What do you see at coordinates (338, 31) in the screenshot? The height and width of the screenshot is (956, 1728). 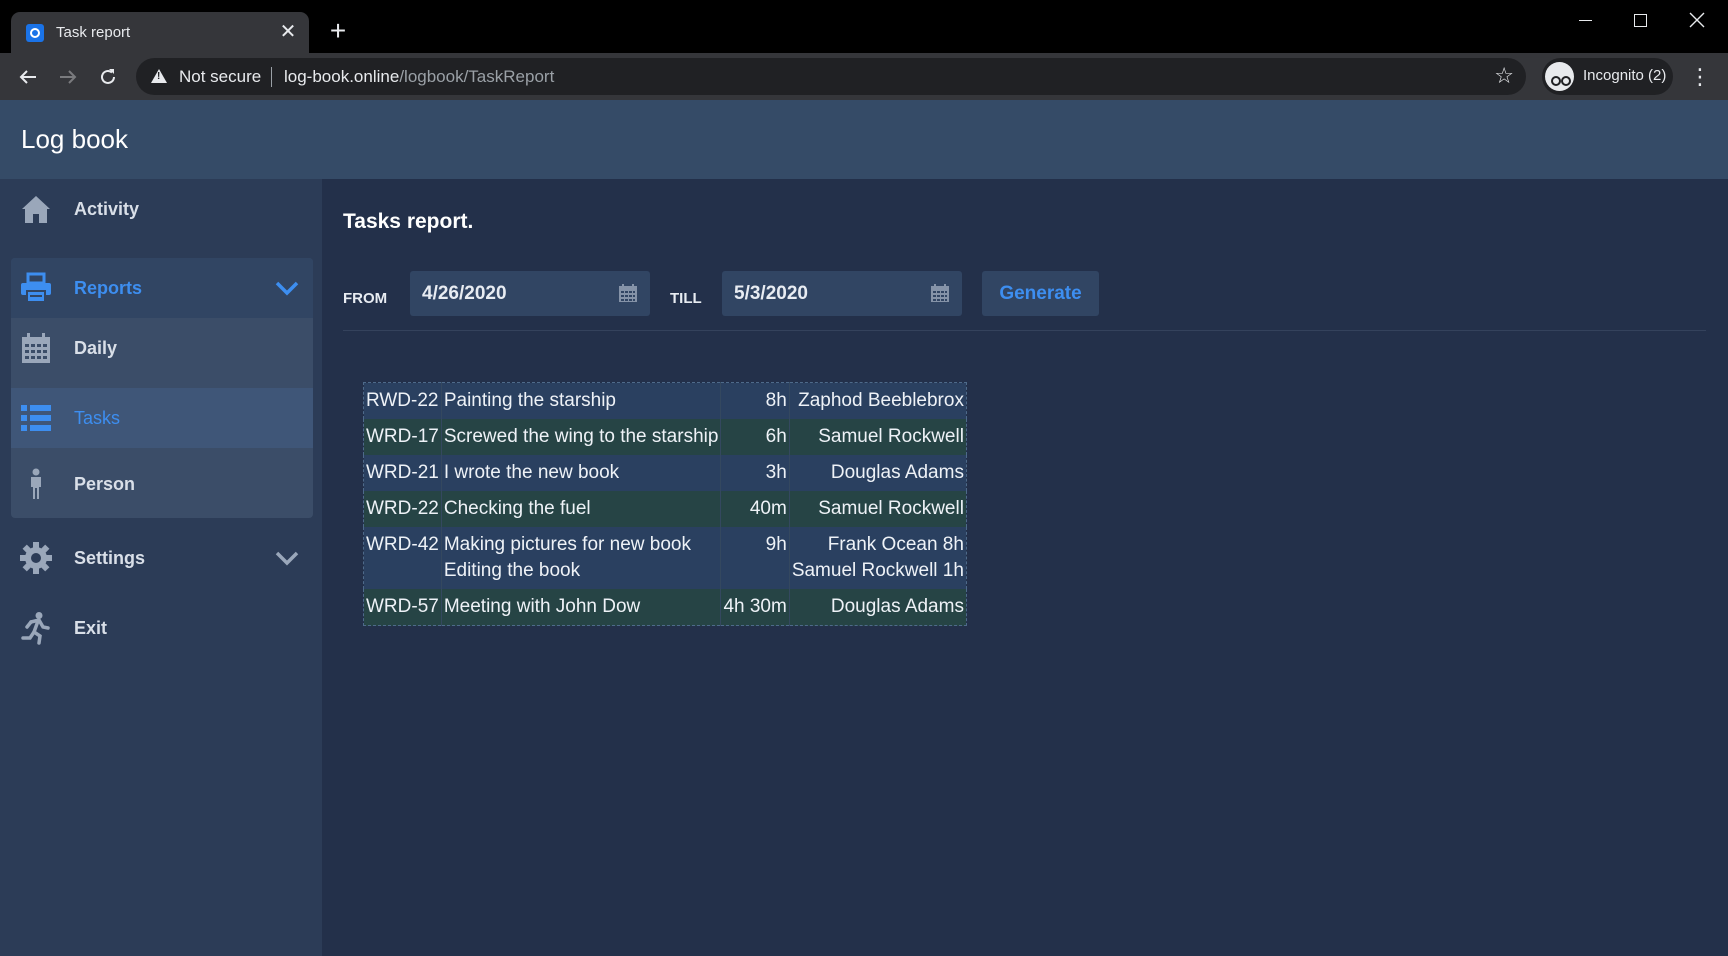 I see `new-tab-button: +` at bounding box center [338, 31].